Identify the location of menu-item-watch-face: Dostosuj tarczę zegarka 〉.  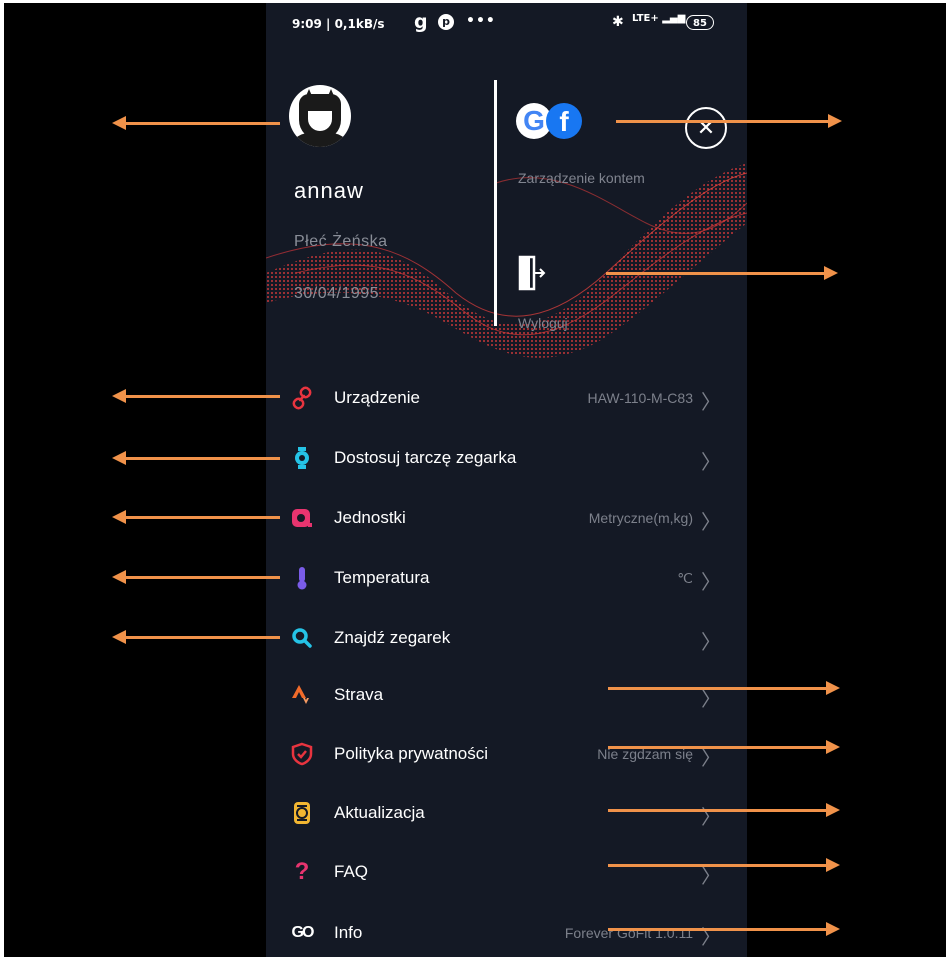
(506, 458).